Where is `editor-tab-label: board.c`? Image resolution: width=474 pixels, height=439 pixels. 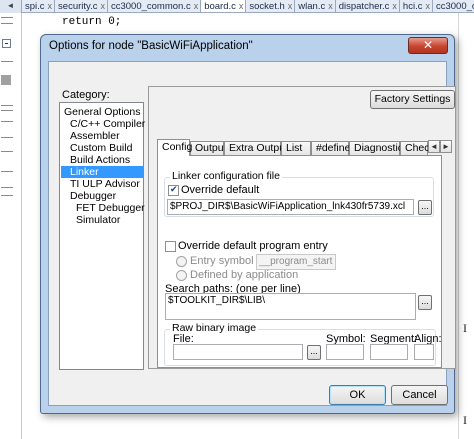
editor-tab-label: board.c is located at coordinates (220, 6).